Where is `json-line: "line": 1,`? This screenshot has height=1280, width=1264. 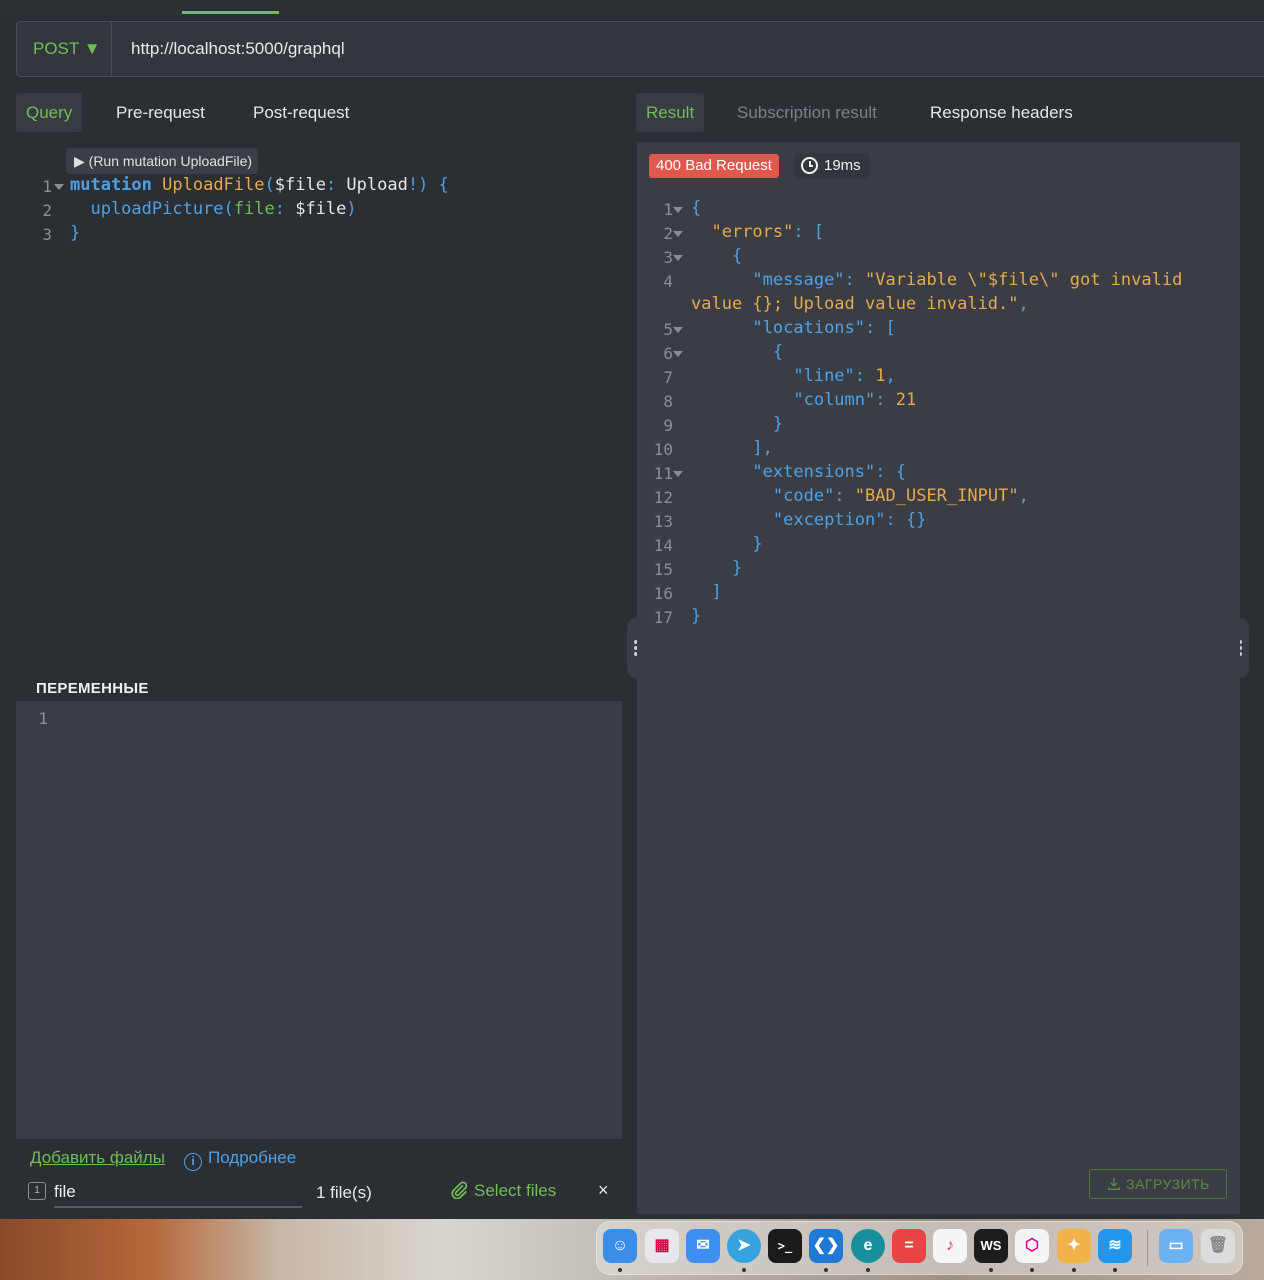
json-line: "line": 1, is located at coordinates (793, 376).